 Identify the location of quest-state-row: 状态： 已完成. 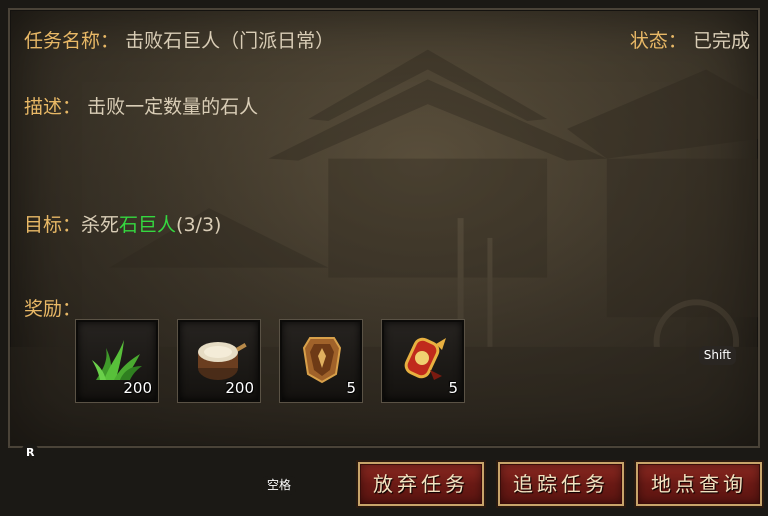
(690, 39).